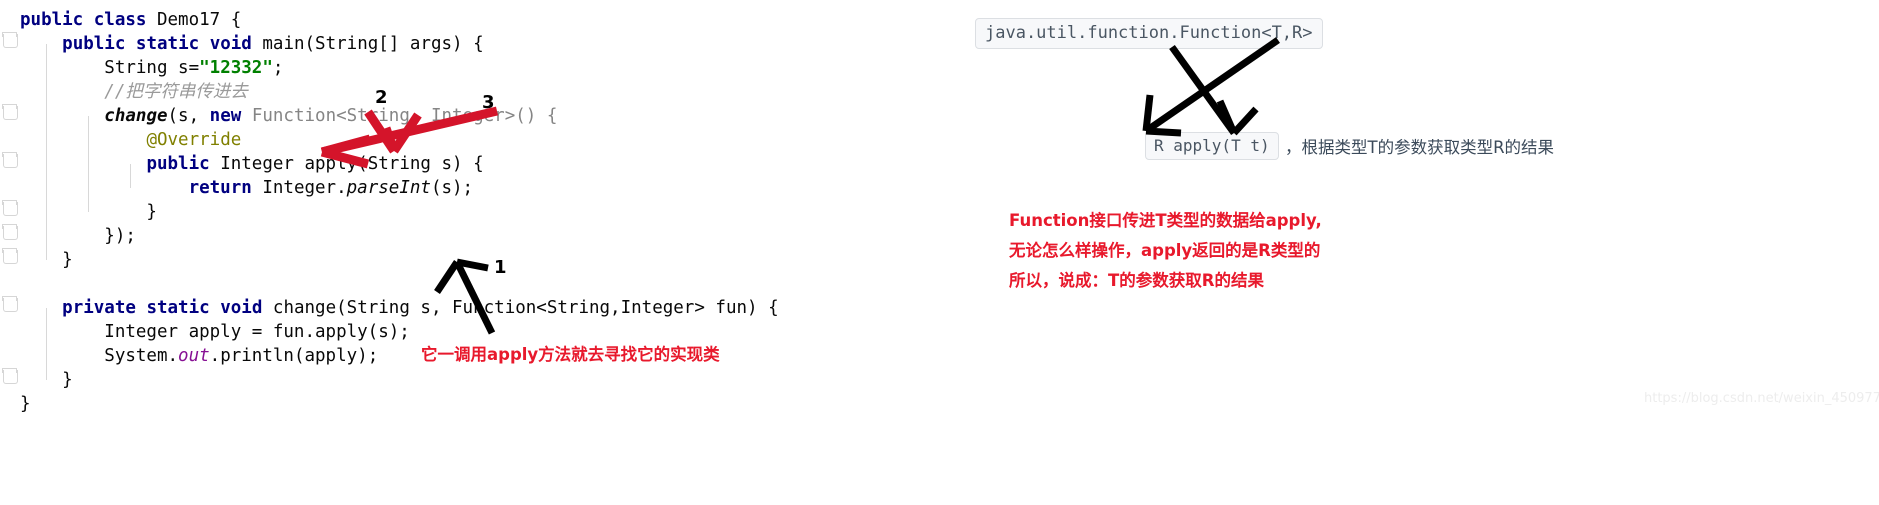 This screenshot has height=505, width=1879. I want to click on marker-3: 3, so click(488, 102).